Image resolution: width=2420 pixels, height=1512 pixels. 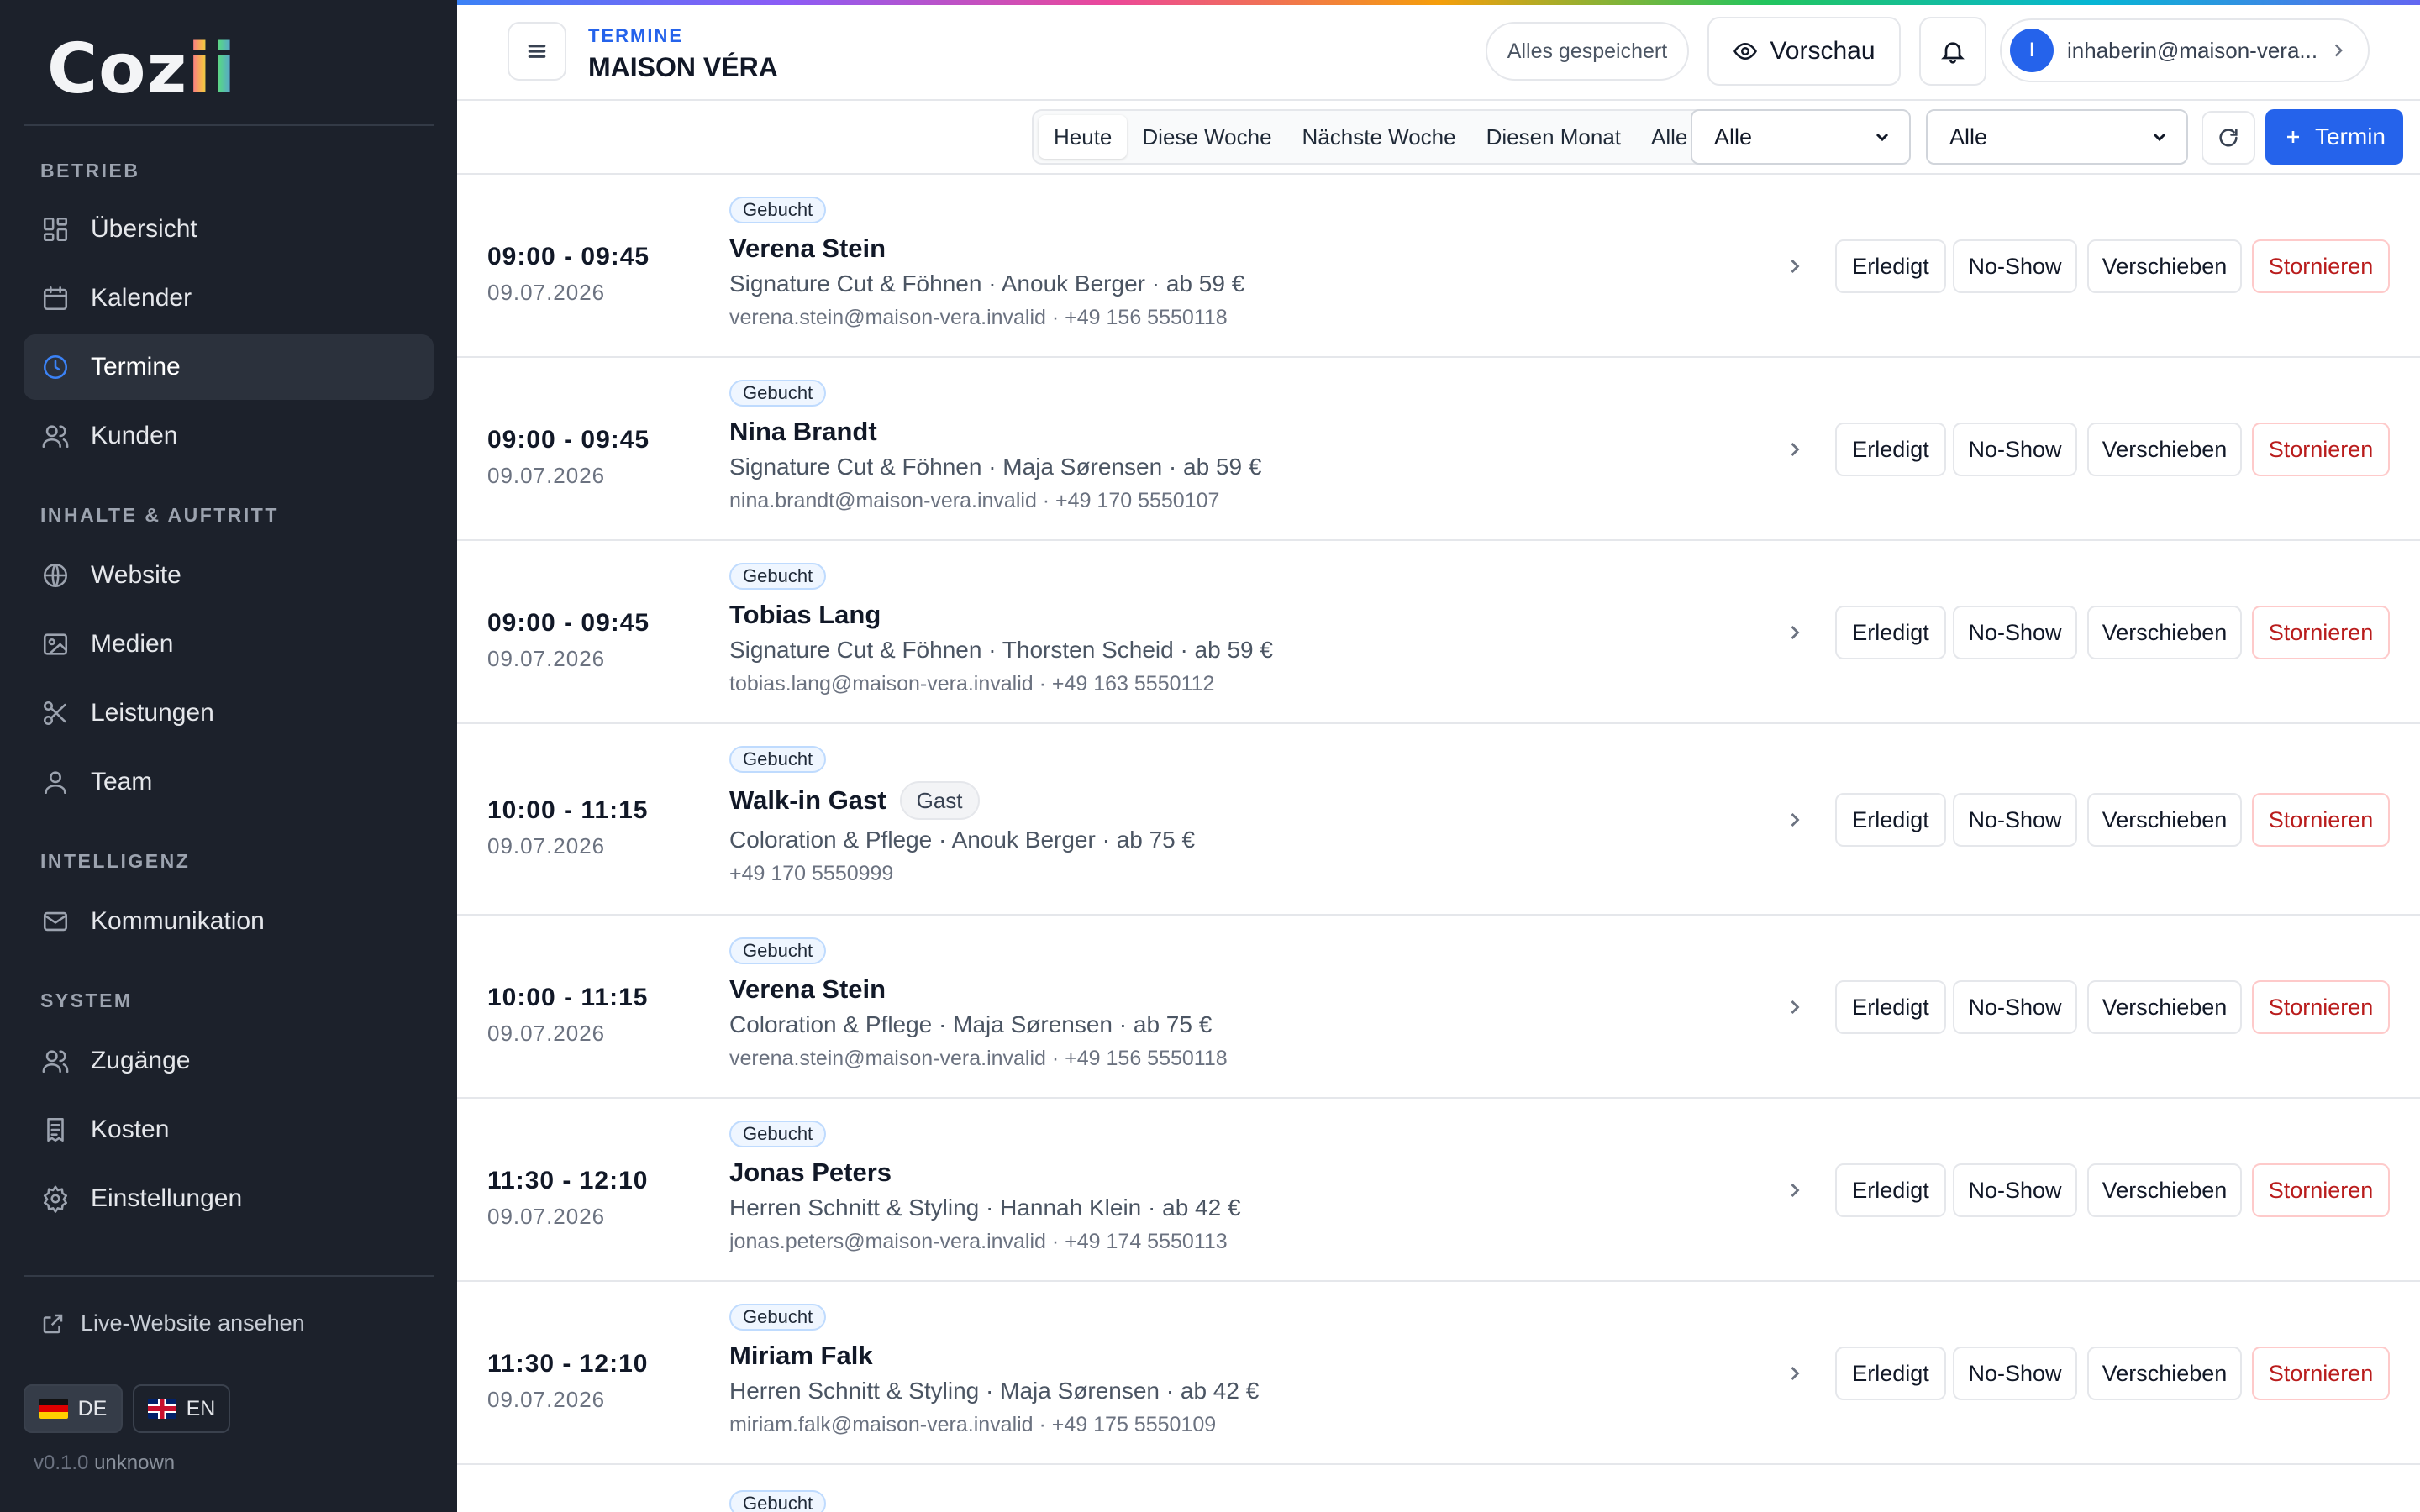 What do you see at coordinates (2334, 137) in the screenshot?
I see `new-appointment-button: Termin` at bounding box center [2334, 137].